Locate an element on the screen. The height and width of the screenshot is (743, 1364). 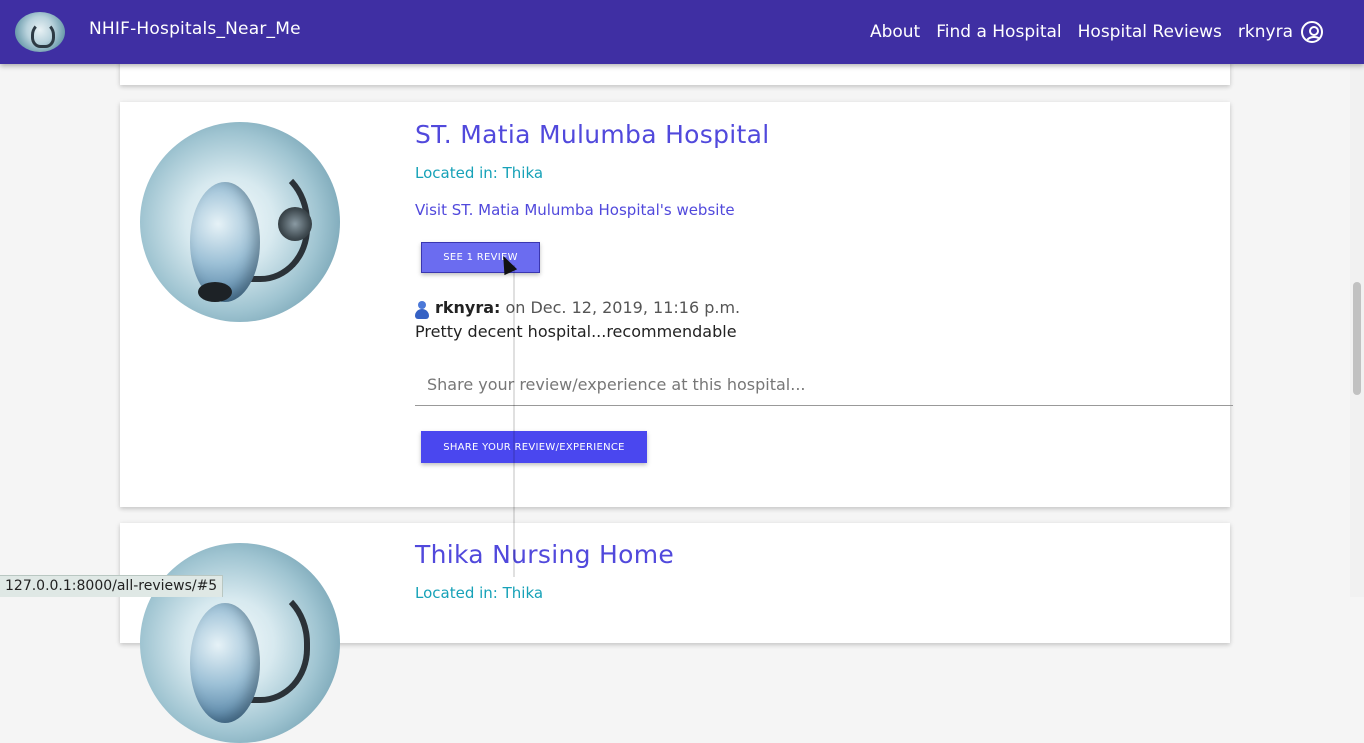
brand-name: NHIF-Hospitals_Near_Me is located at coordinates (195, 29).